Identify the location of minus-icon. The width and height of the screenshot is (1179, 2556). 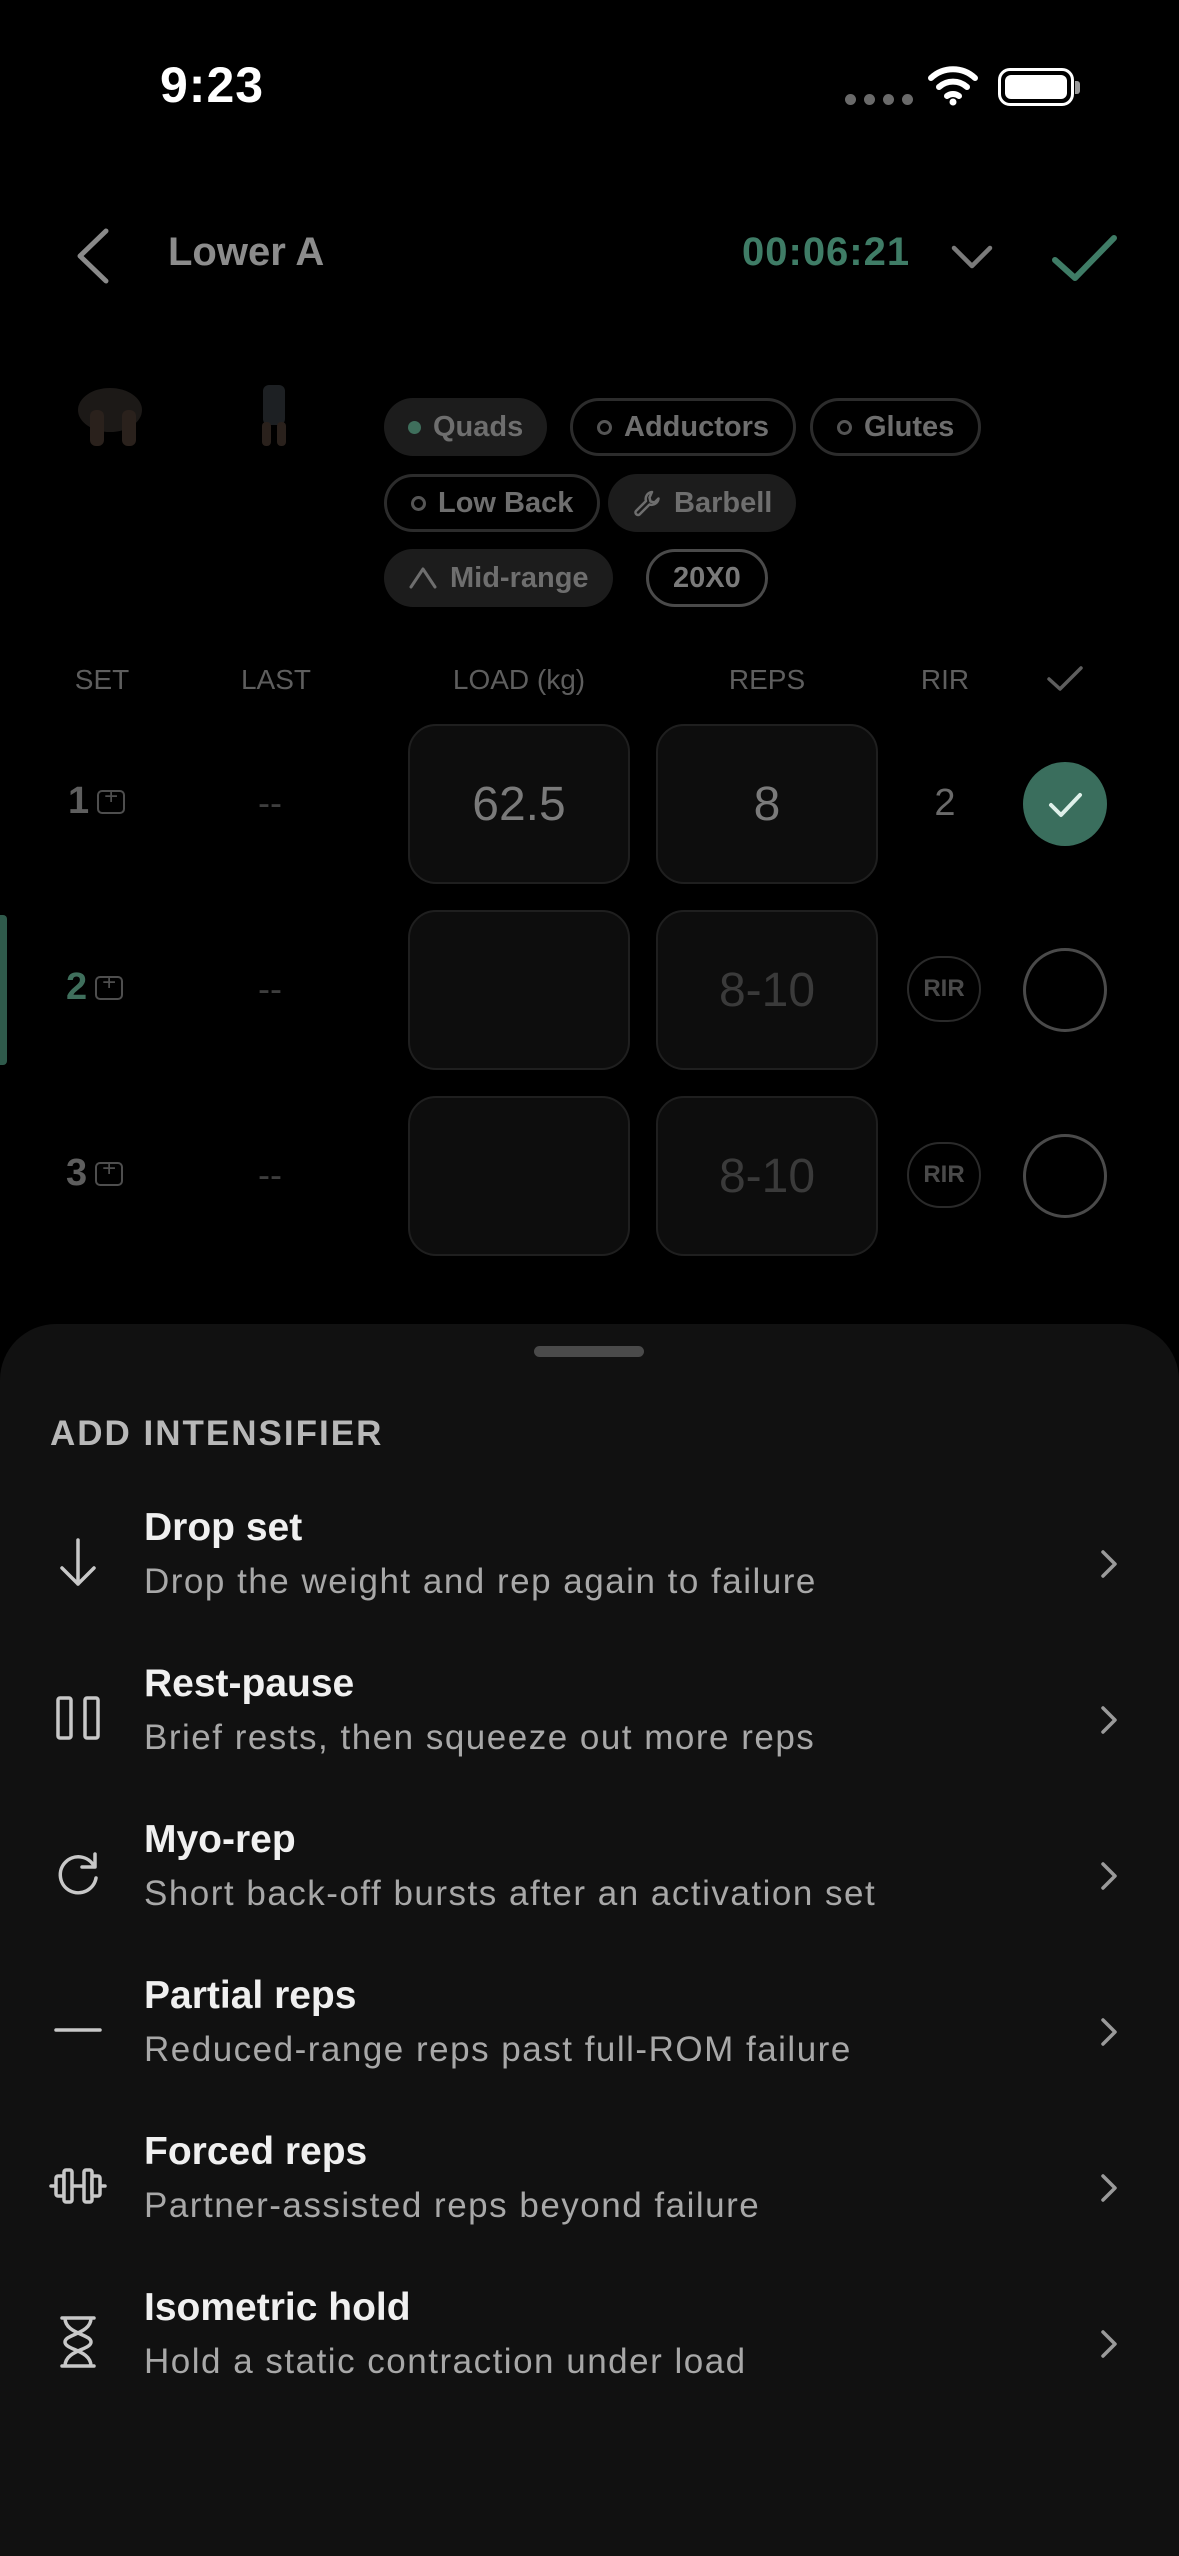
(78, 2030).